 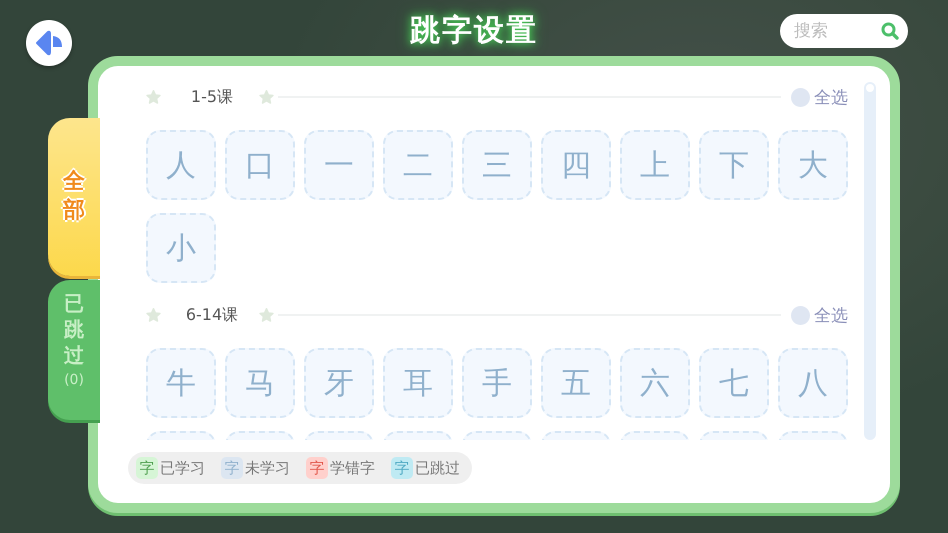 I want to click on character-tile: 四, so click(x=576, y=165).